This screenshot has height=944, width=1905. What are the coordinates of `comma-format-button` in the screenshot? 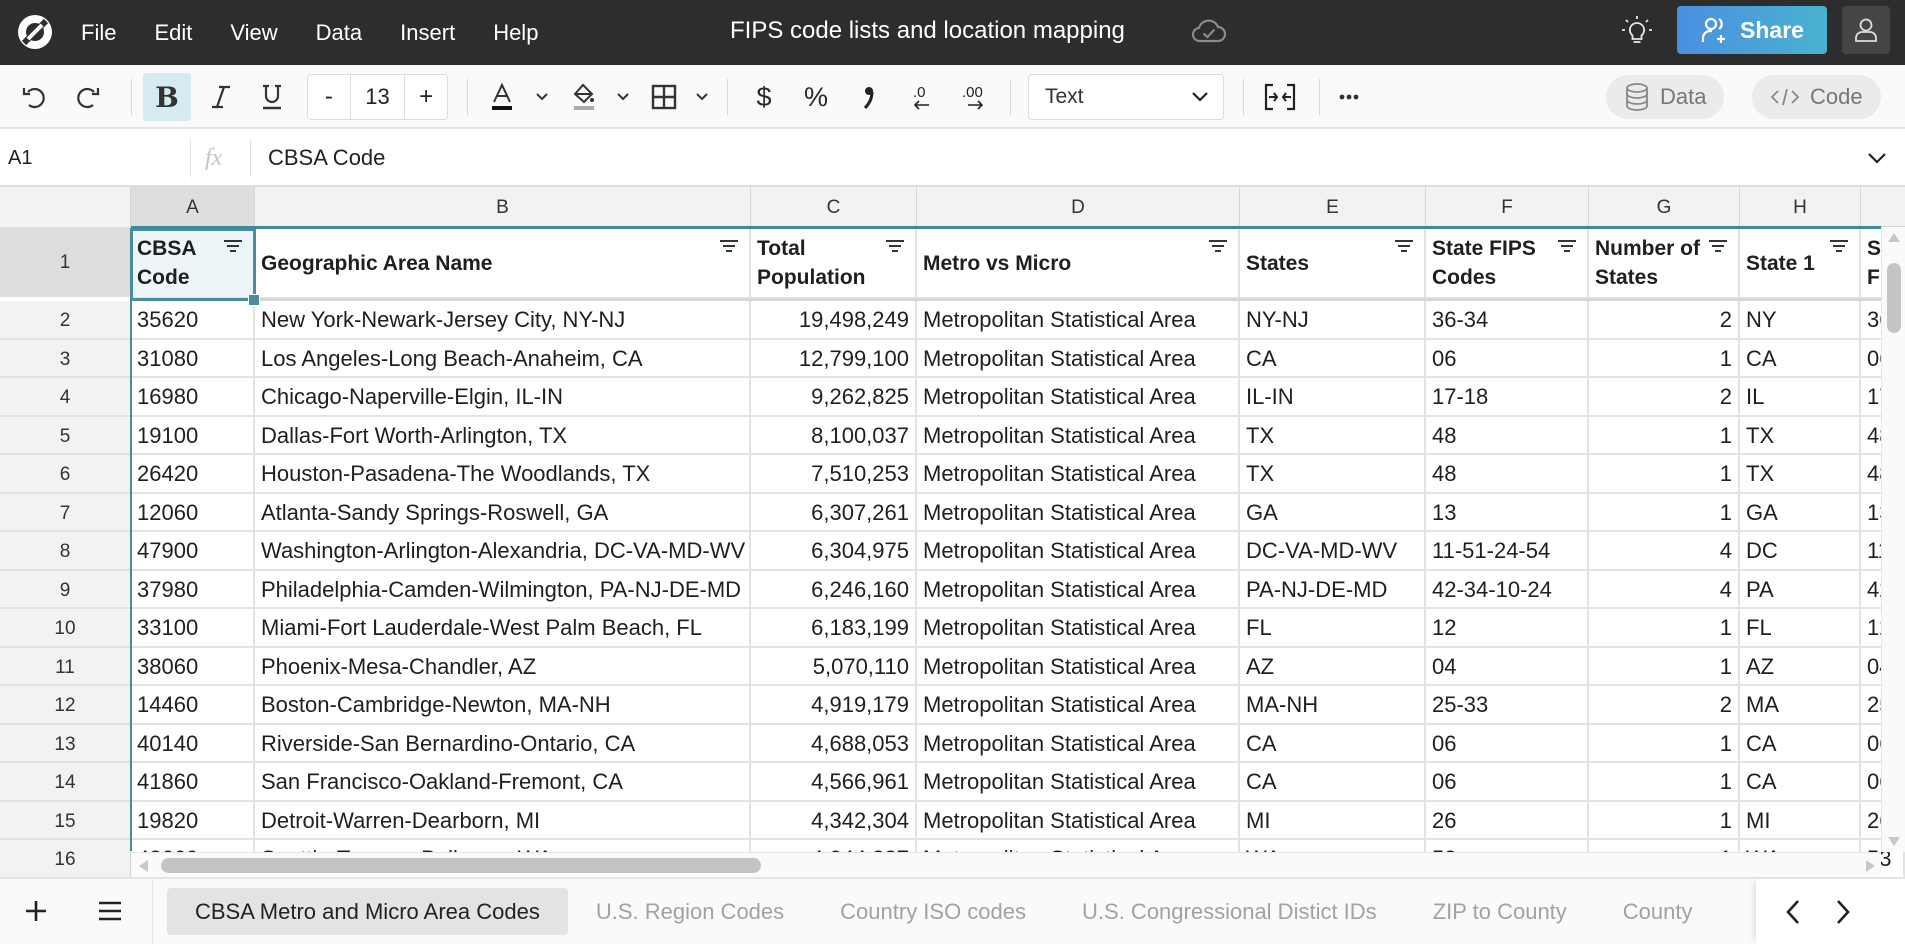 It's located at (868, 97).